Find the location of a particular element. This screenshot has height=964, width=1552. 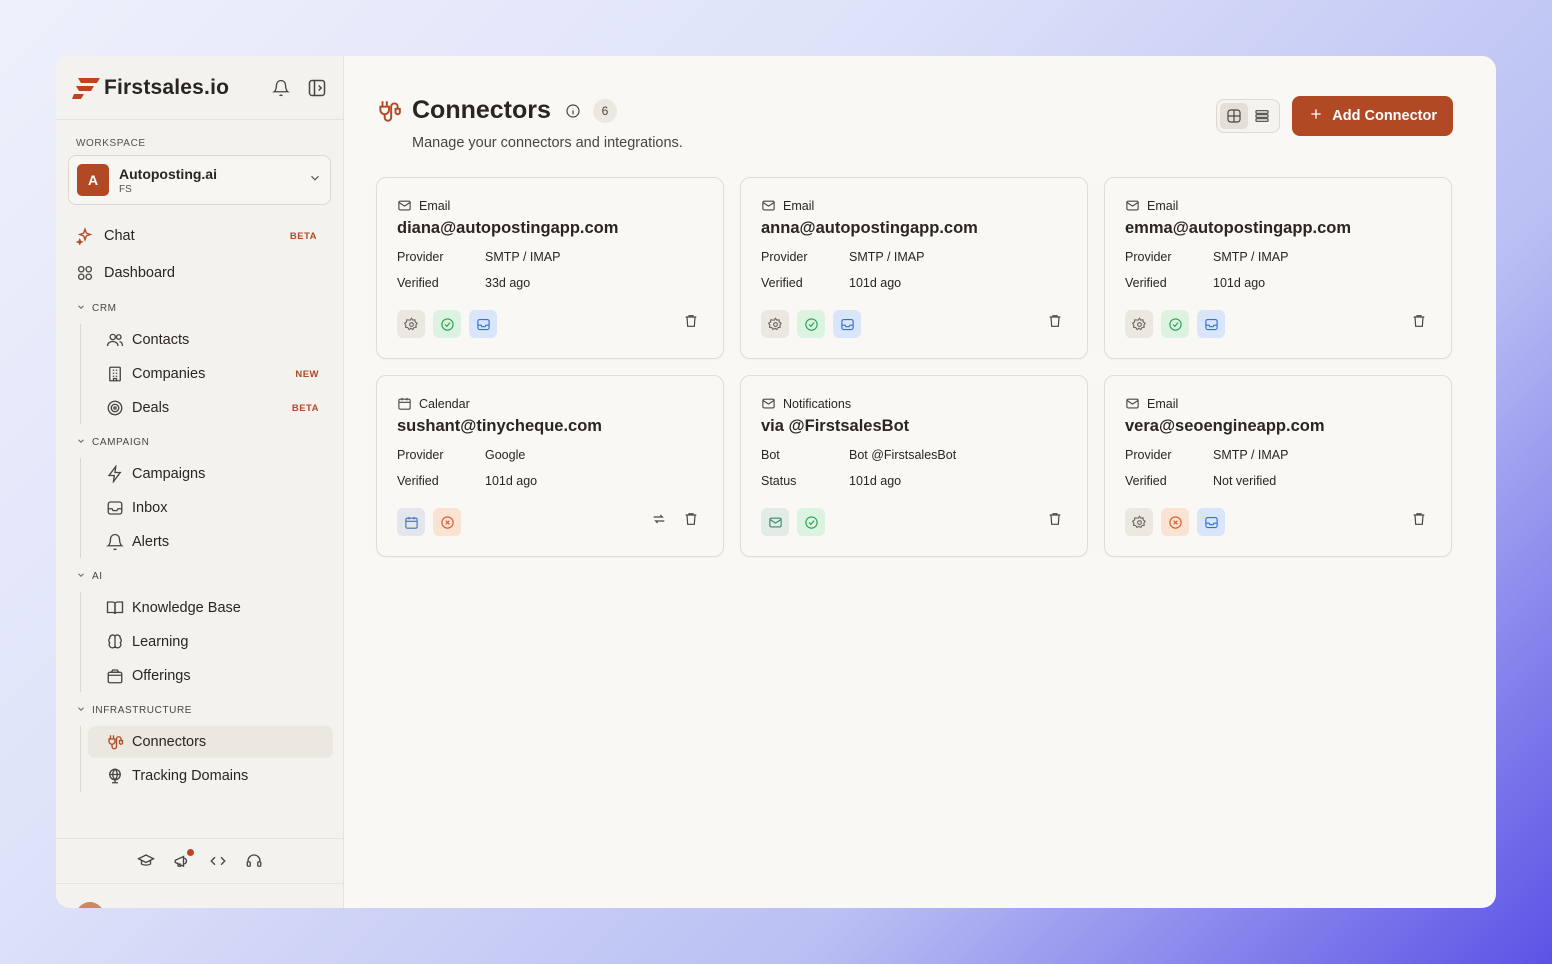

field-value: 33d ago is located at coordinates (508, 283).